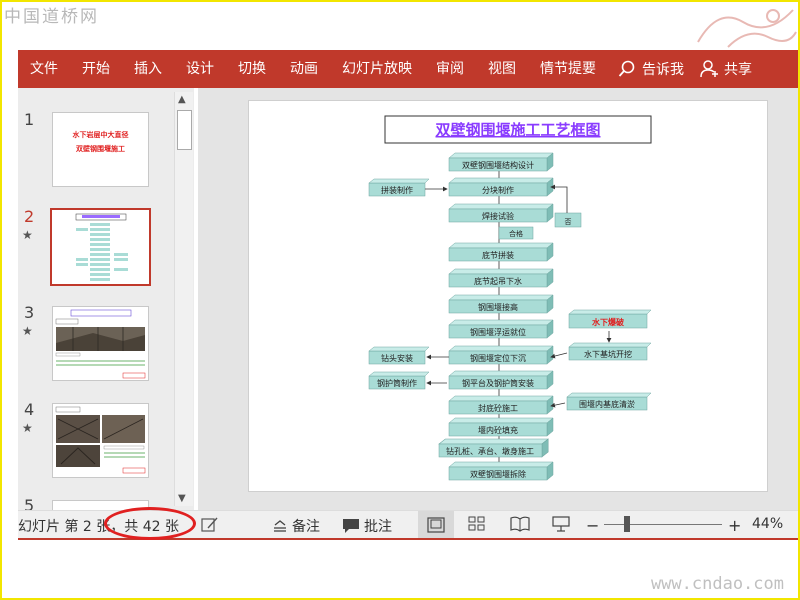 The image size is (800, 600). I want to click on zoom-in-button: +, so click(734, 525).